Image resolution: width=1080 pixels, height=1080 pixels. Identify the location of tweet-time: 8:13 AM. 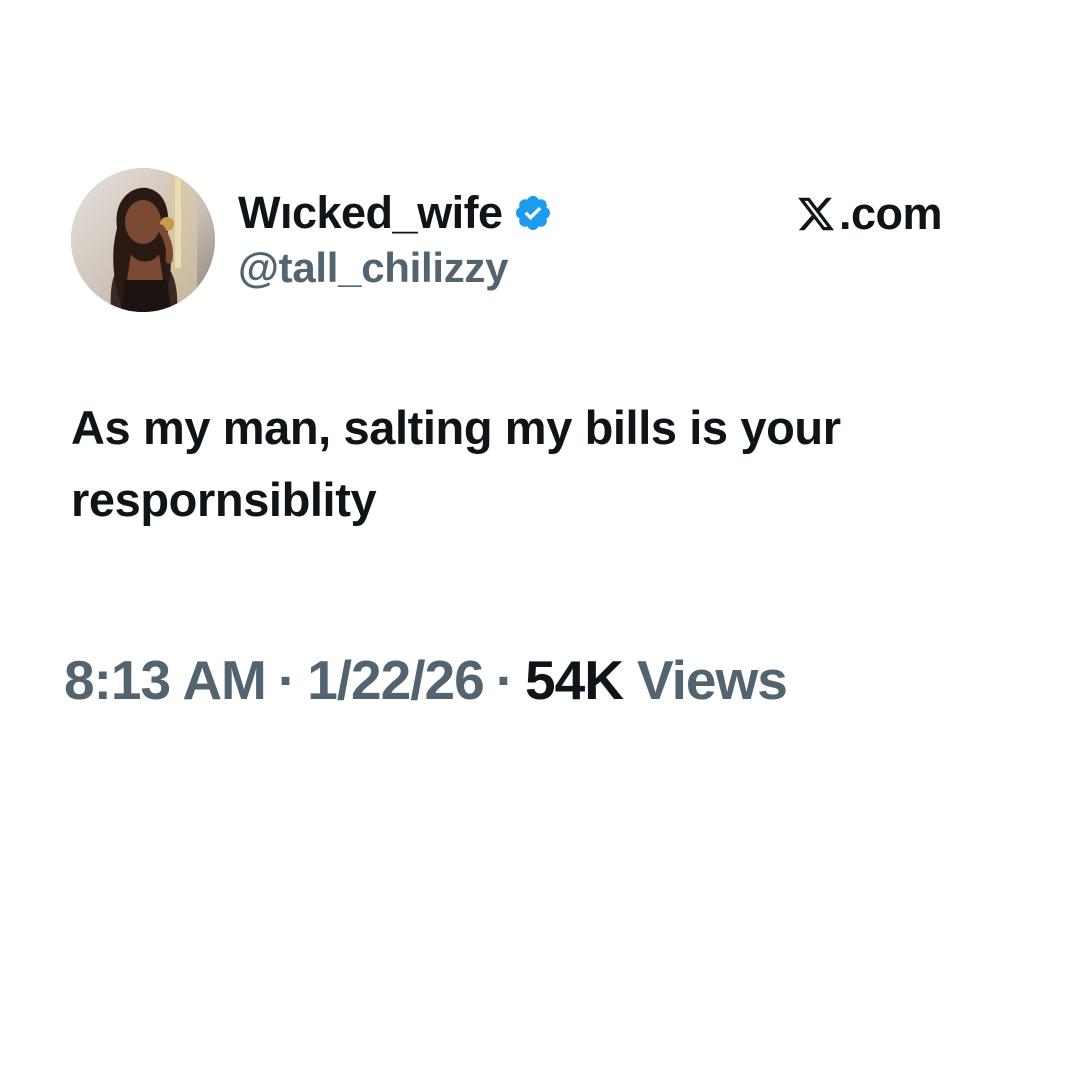
(165, 680).